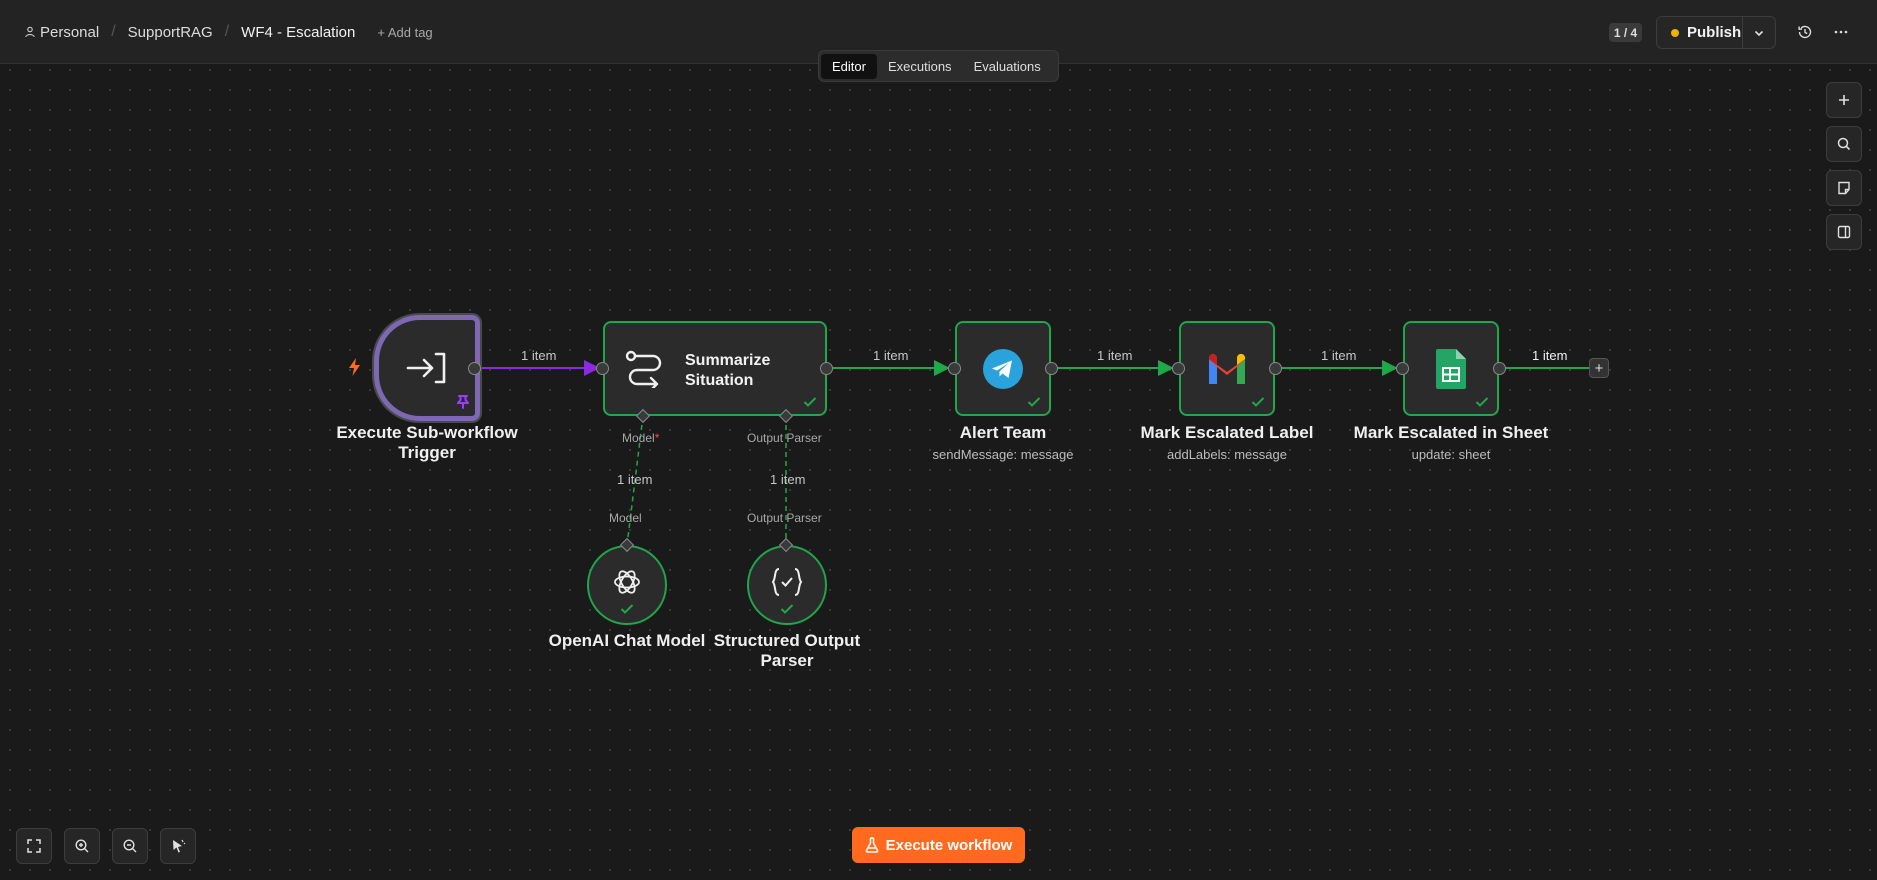 Image resolution: width=1877 pixels, height=880 pixels. Describe the element at coordinates (657, 438) in the screenshot. I see `required-marker: *` at that location.